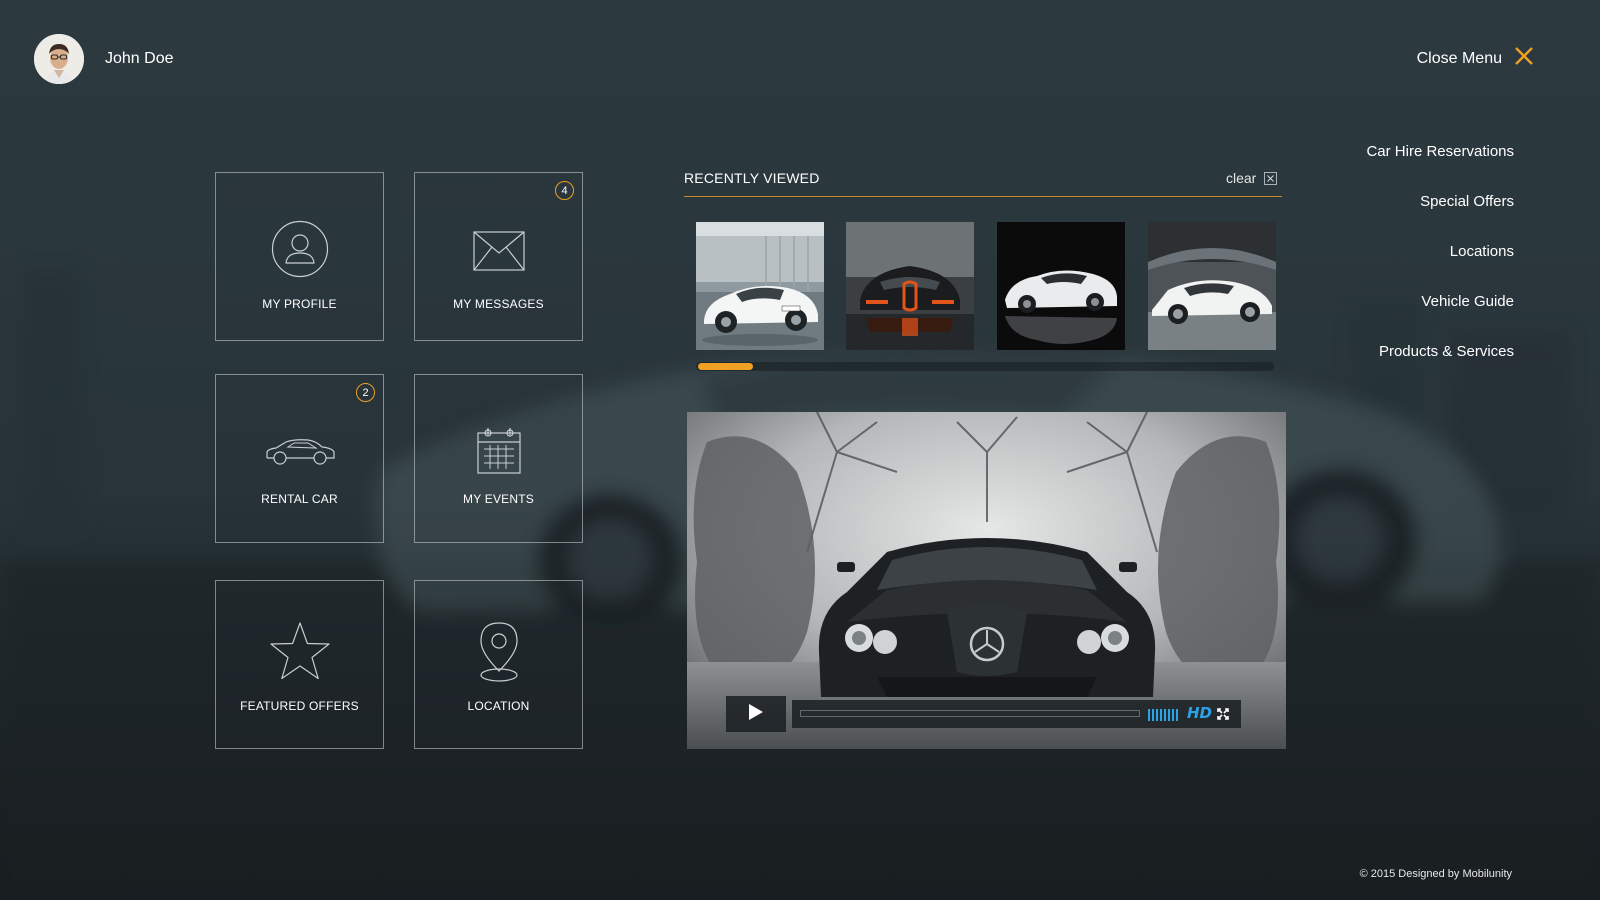  I want to click on tile-location: LOCATION, so click(498, 664).